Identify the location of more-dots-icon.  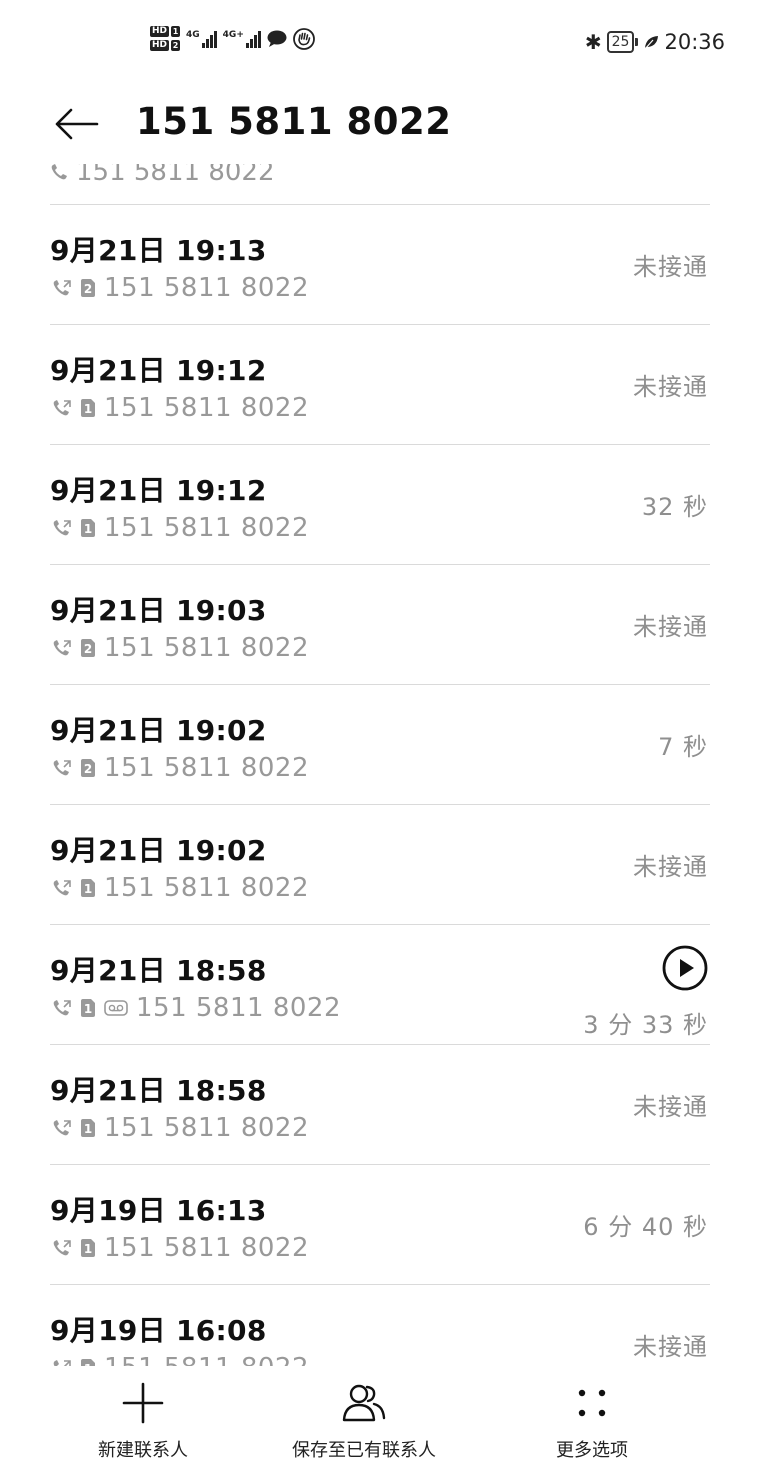
(592, 1403).